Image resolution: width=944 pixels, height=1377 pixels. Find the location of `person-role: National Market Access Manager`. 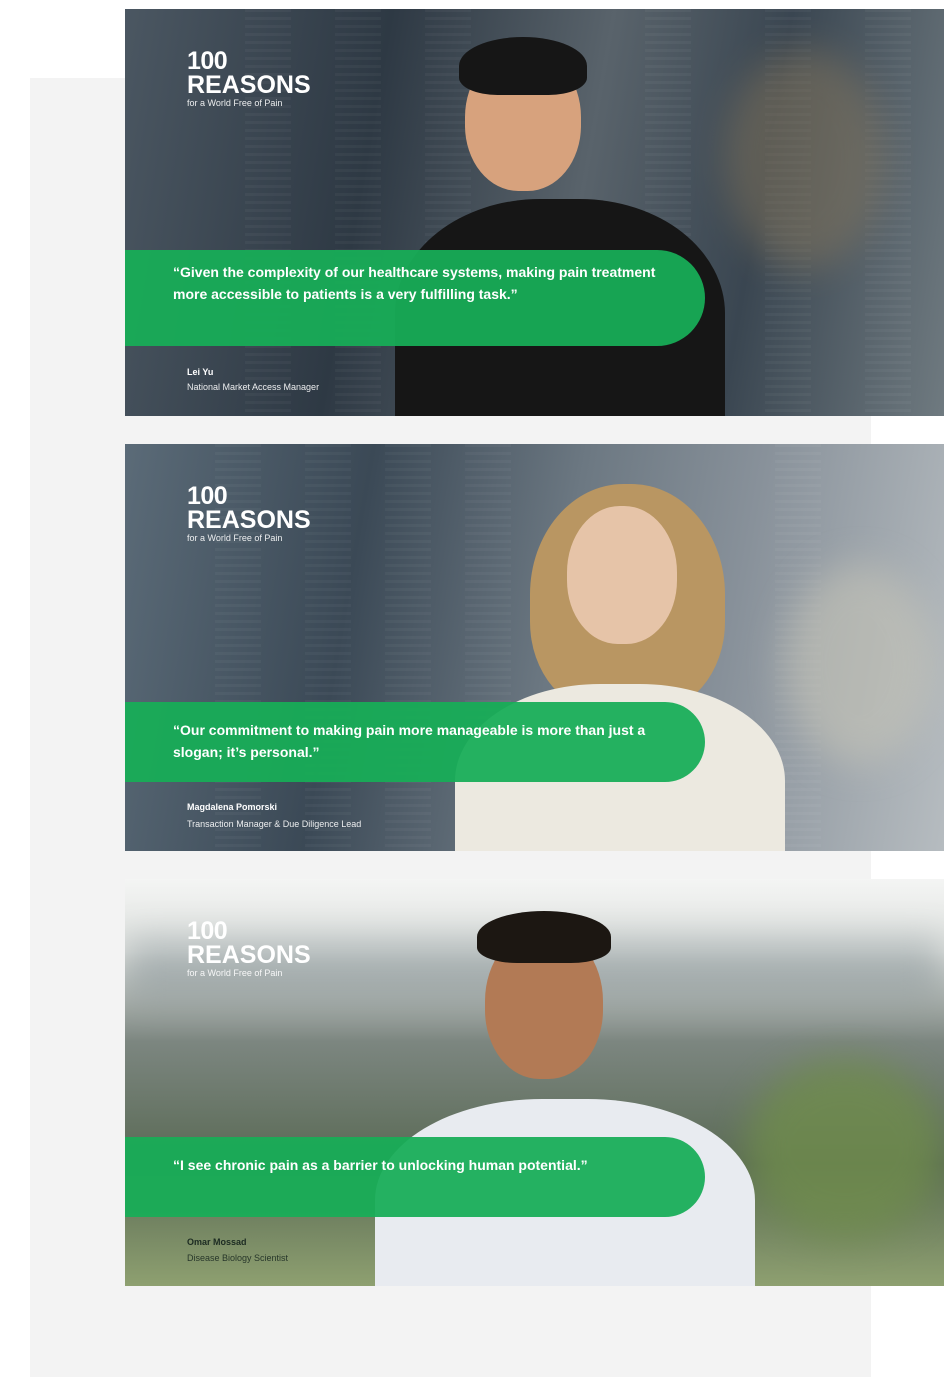

person-role: National Market Access Manager is located at coordinates (253, 387).